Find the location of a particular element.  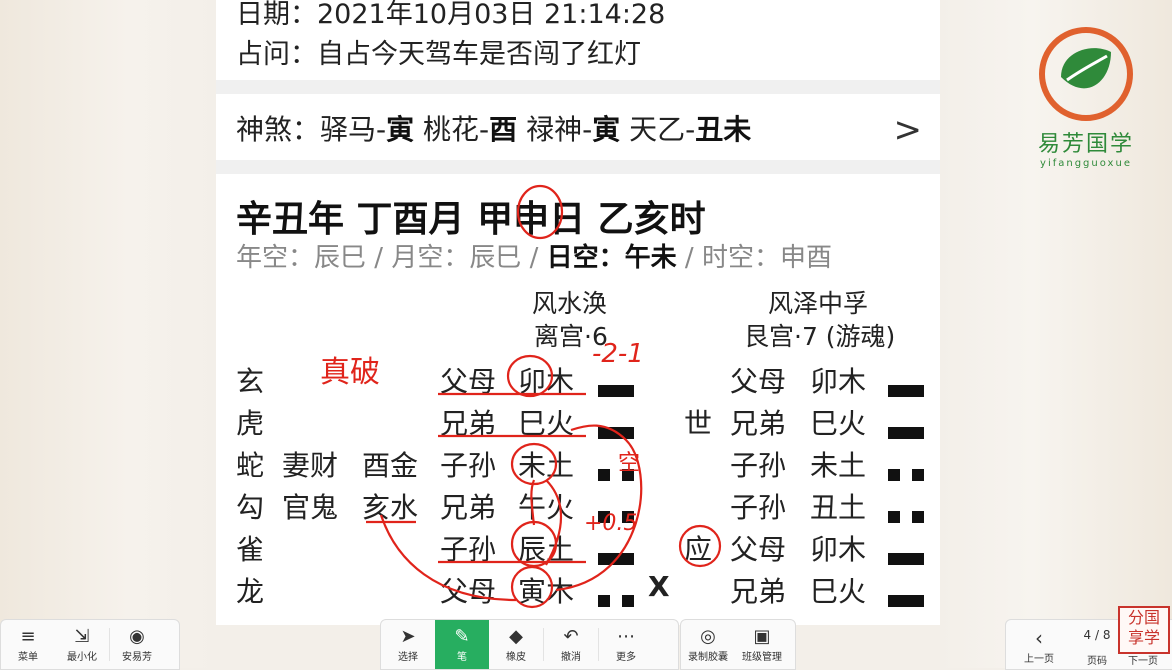

eraser-button: ◆ 橡皮 is located at coordinates (516, 644).